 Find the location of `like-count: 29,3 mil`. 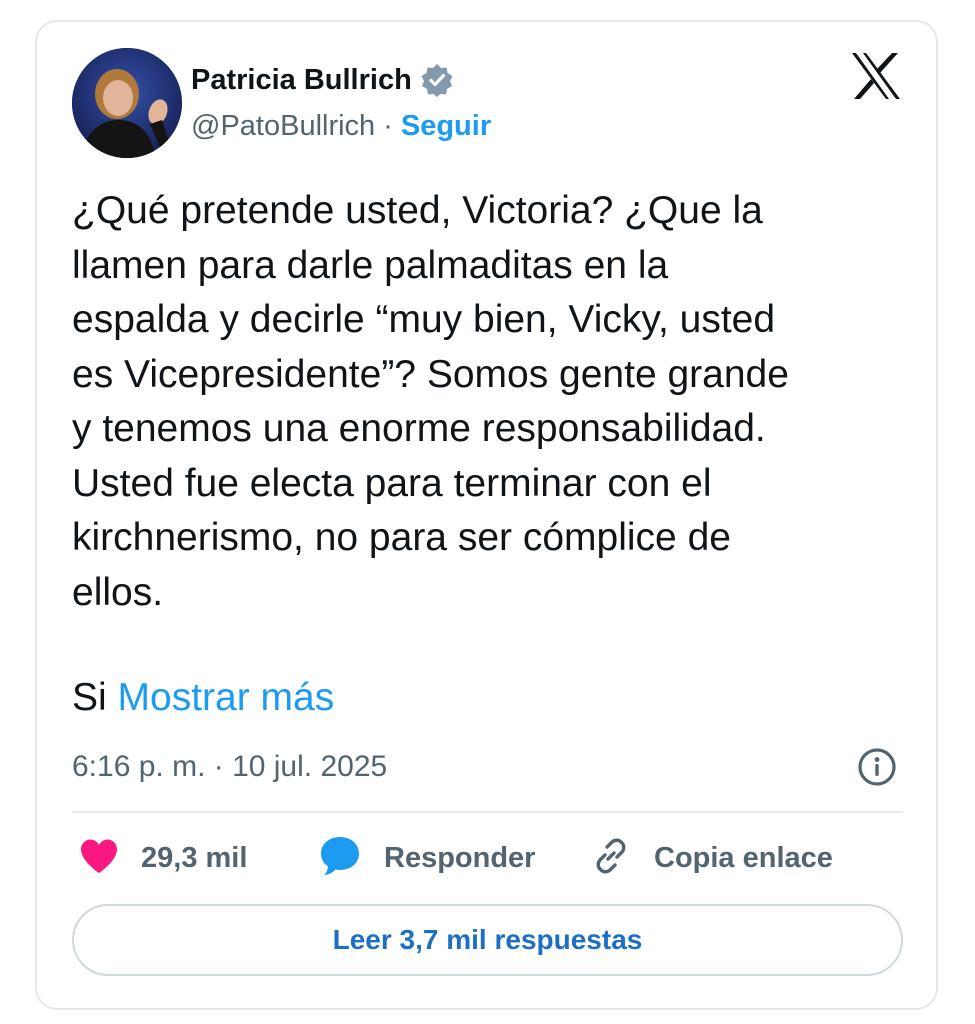

like-count: 29,3 mil is located at coordinates (194, 857).